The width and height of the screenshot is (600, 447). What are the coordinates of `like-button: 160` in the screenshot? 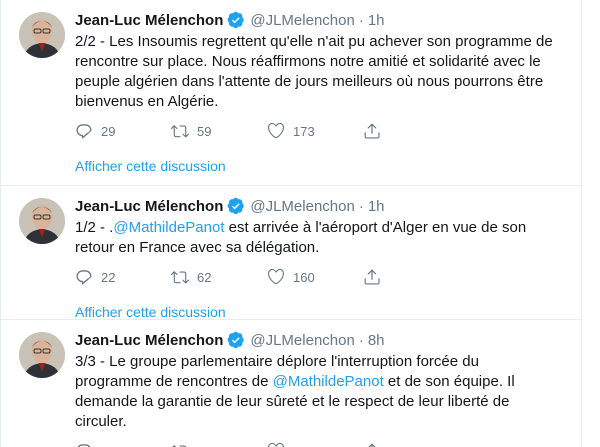 It's located at (315, 277).